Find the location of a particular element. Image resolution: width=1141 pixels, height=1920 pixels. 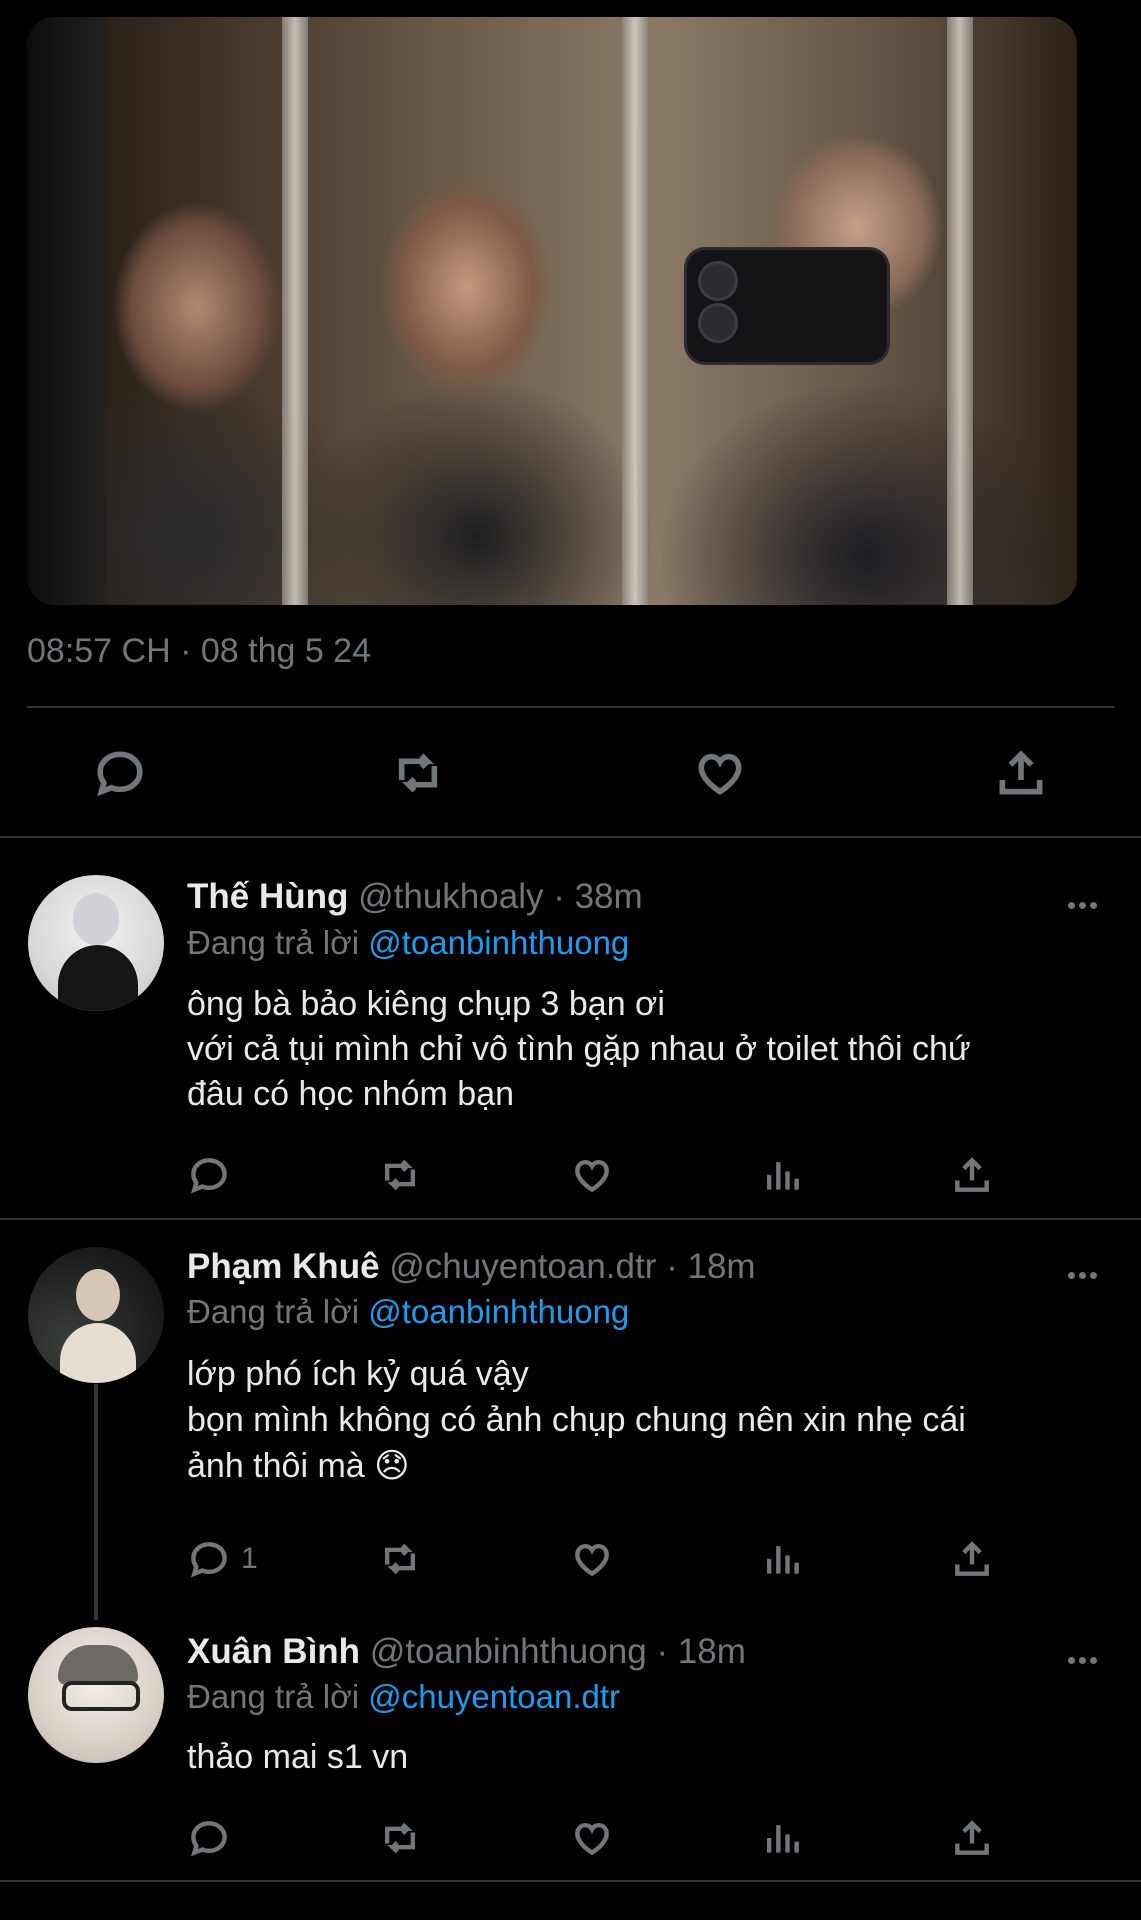

elevator-panel is located at coordinates (67, 311).